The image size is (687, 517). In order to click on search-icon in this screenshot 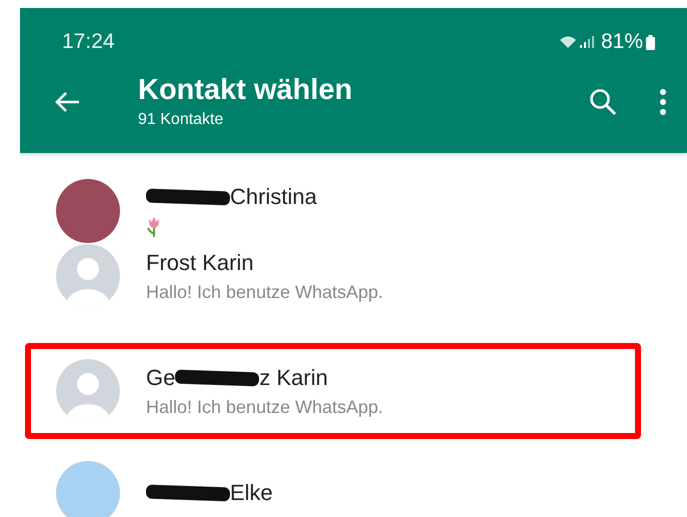, I will do `click(603, 102)`.